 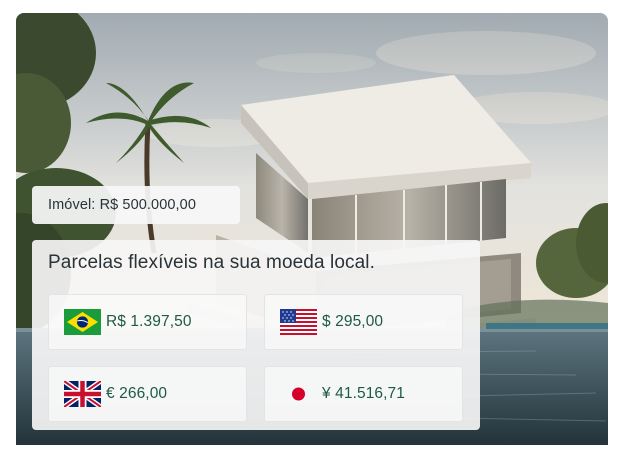 I want to click on uk-flag-icon, so click(x=82, y=394).